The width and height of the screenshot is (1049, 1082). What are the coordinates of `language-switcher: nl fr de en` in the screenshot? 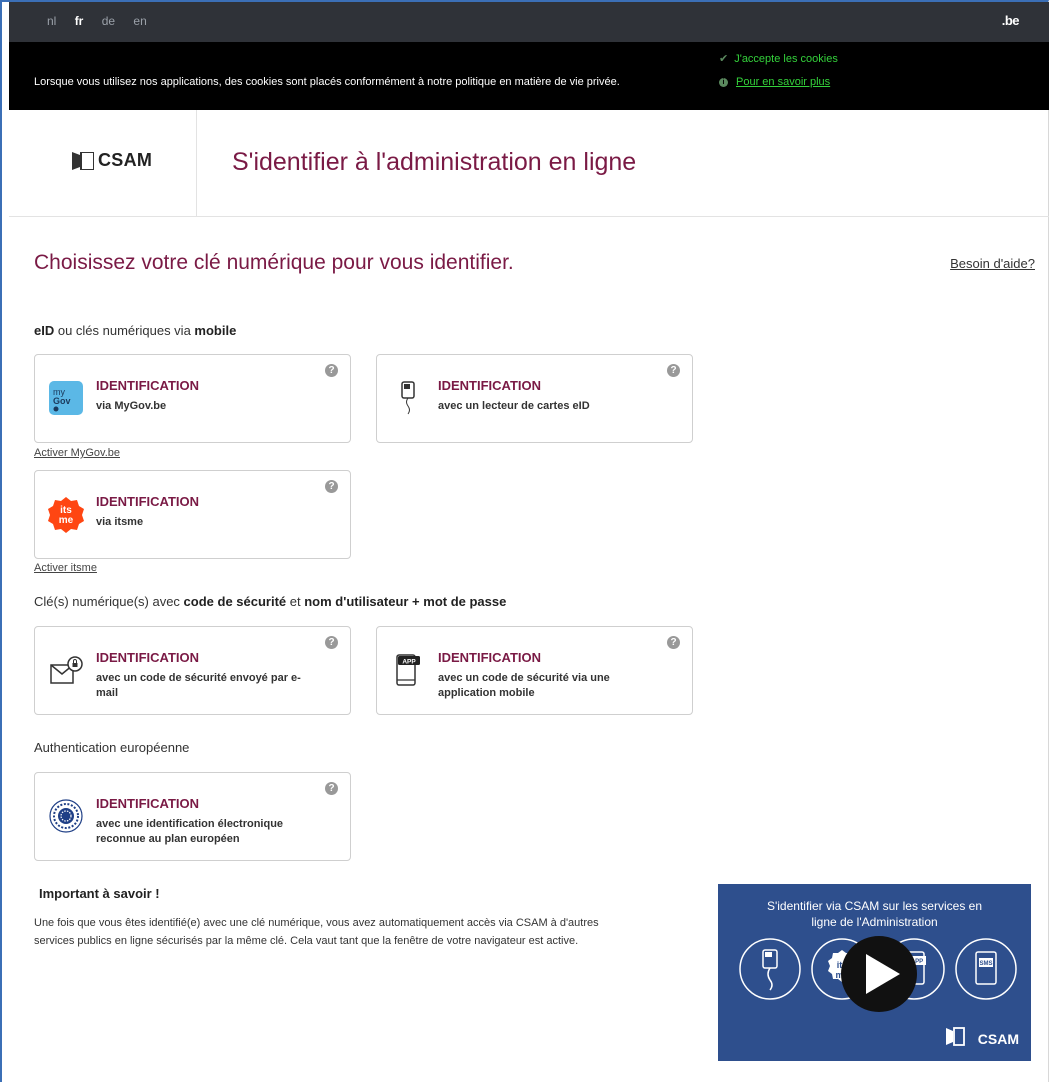 It's located at (104, 21).